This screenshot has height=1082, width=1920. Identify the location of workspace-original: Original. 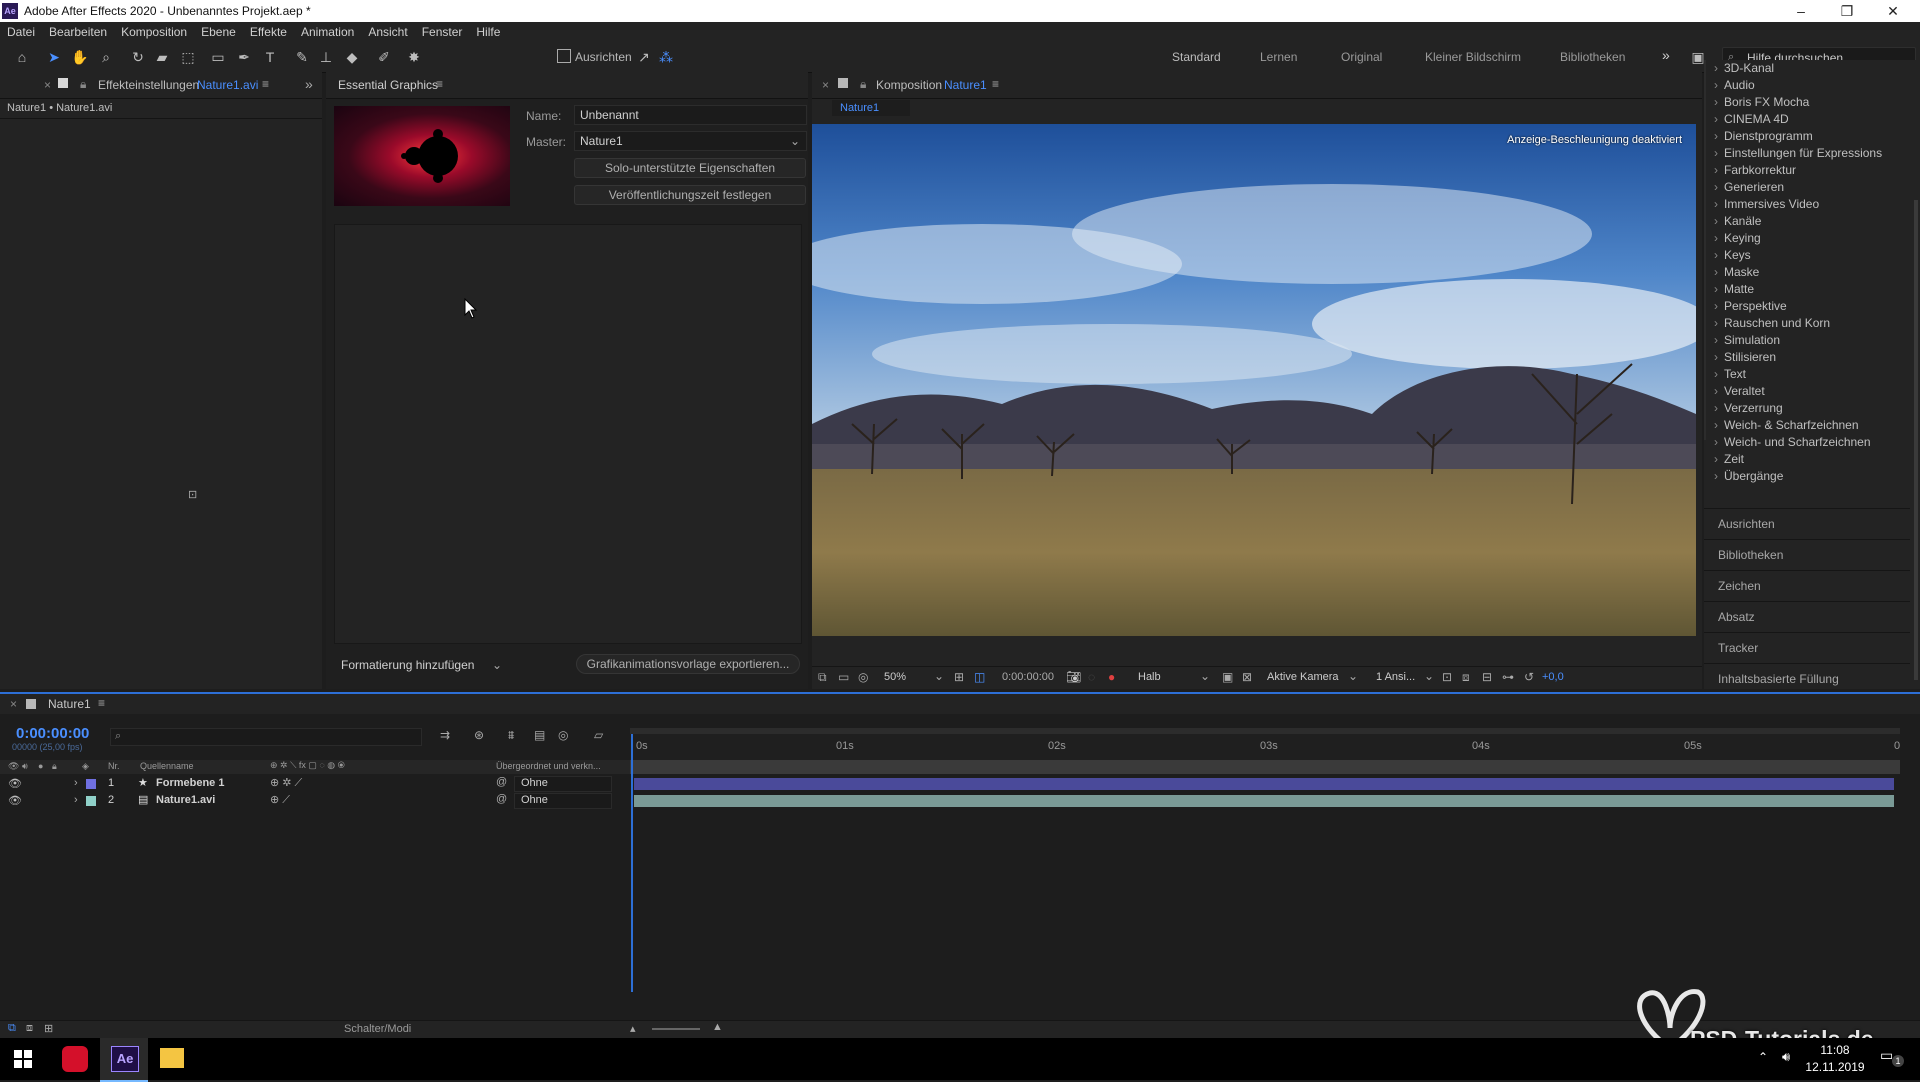
(1361, 57).